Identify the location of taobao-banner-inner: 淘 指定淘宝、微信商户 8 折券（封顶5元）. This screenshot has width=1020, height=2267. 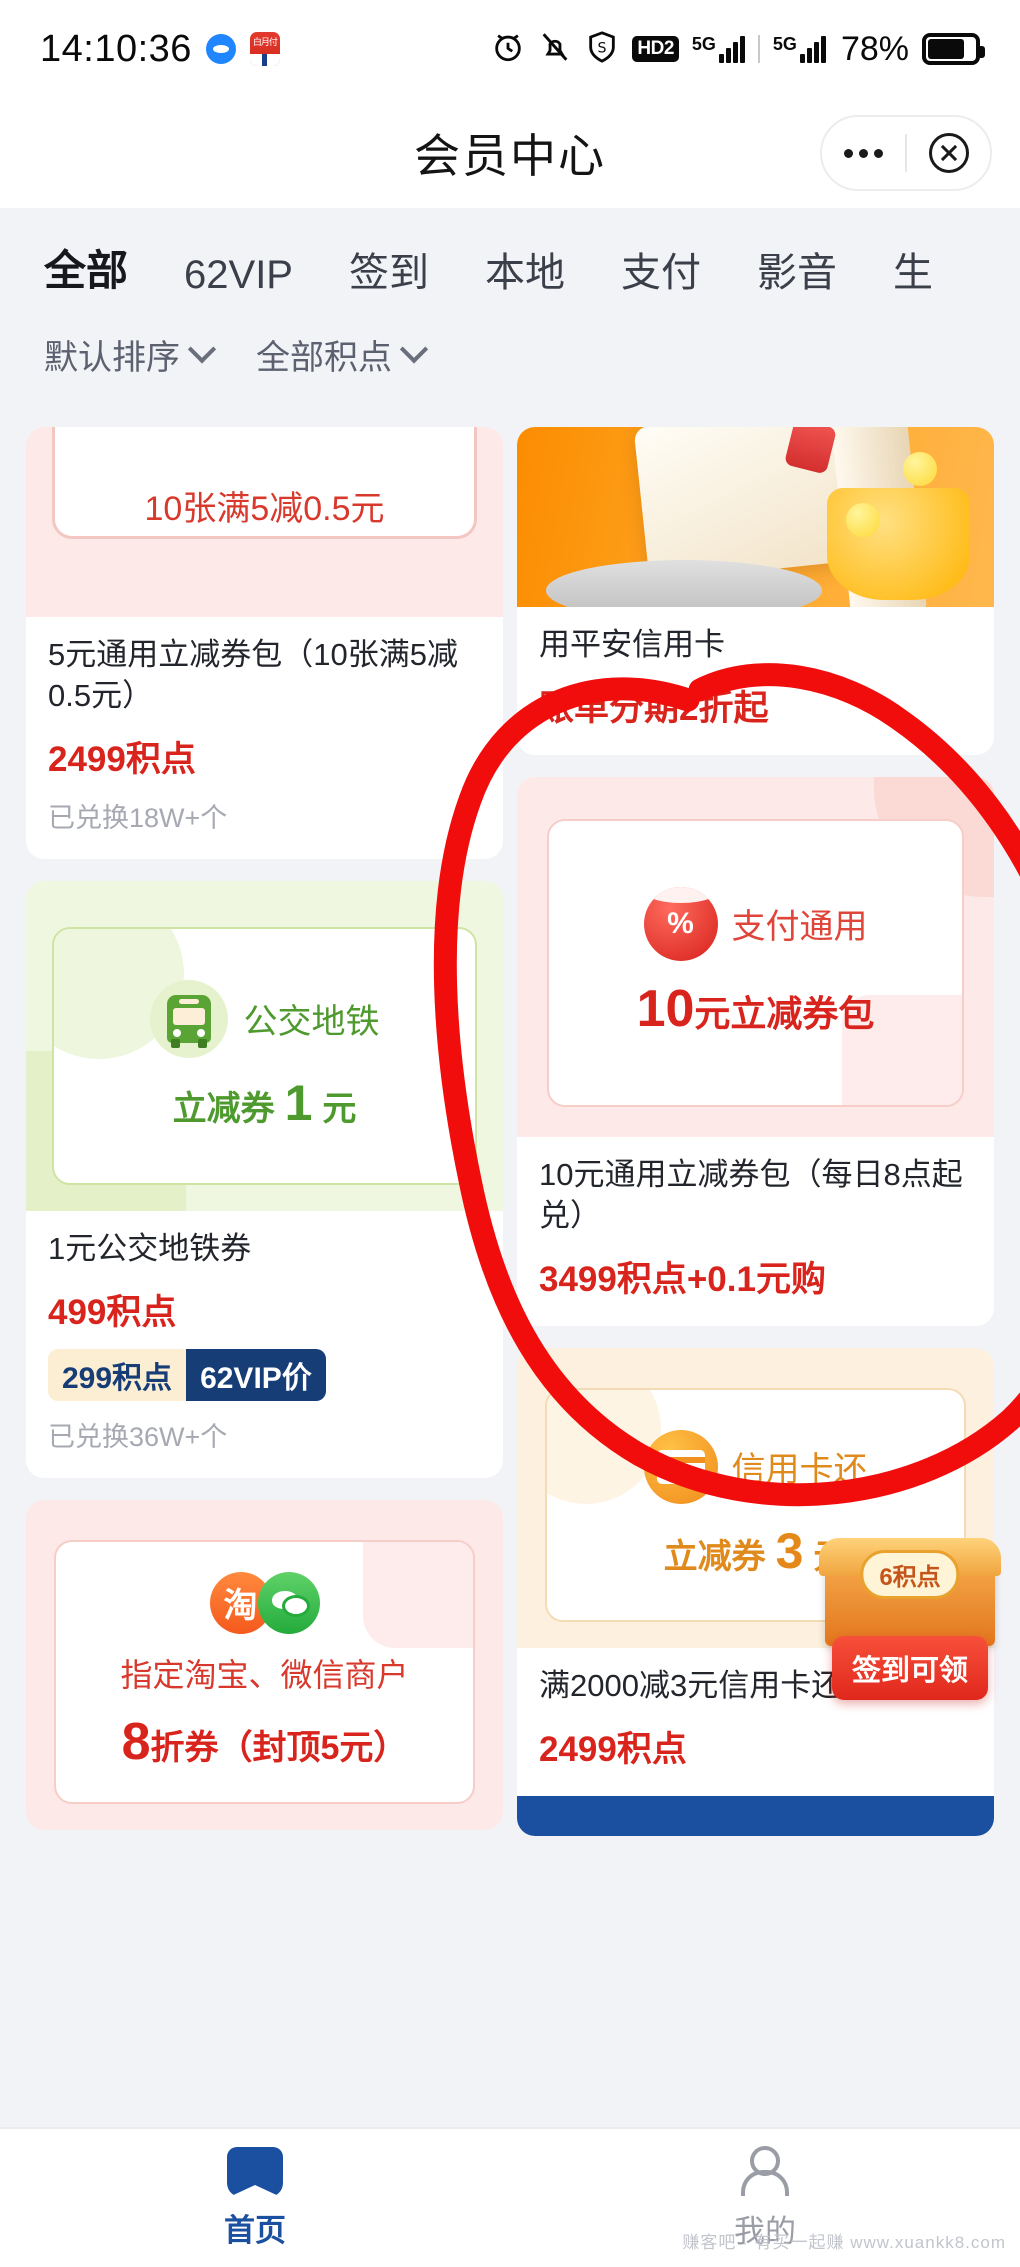
(264, 1671).